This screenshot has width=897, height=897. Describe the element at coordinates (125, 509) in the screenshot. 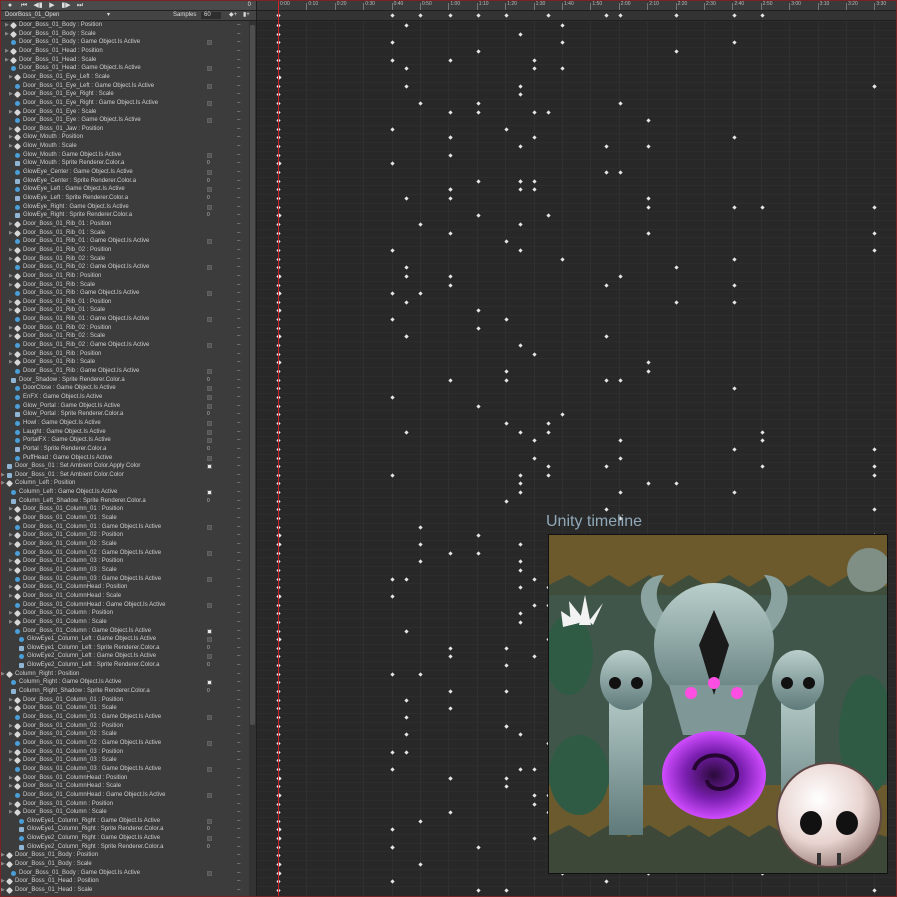

I see `property-row: ▶ Door_Boss_01_Column_01 : Position –` at that location.